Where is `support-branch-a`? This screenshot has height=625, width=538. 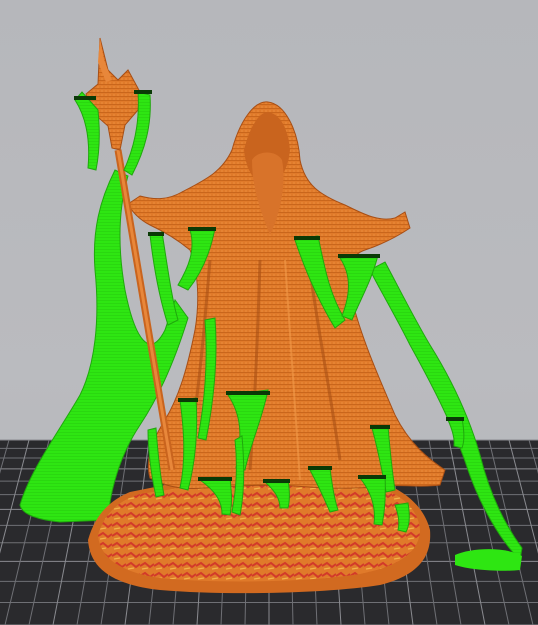
support-branch-a is located at coordinates (164, 278).